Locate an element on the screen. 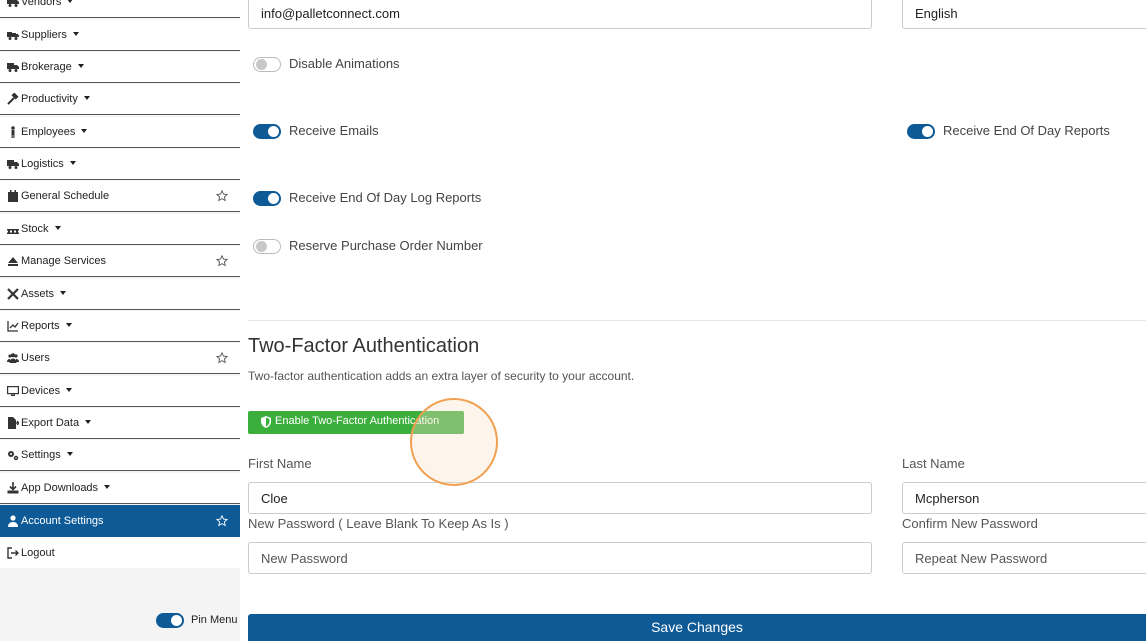 Image resolution: width=1146 pixels, height=641 pixels. reserve-po-number-label: Reserve Purchase Order Number is located at coordinates (386, 245).